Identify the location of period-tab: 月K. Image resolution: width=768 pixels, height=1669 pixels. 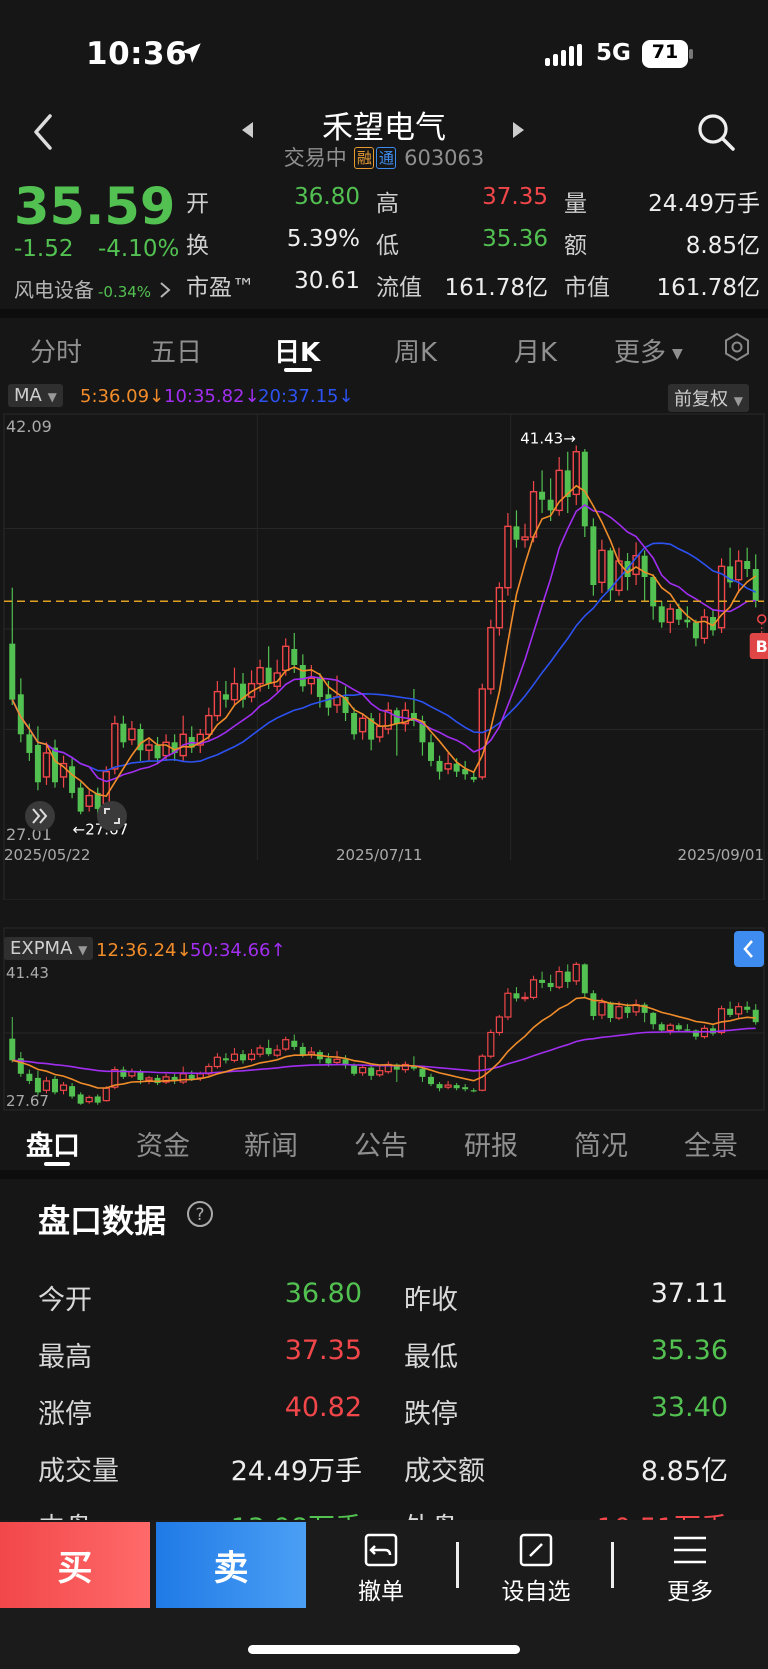
(535, 350).